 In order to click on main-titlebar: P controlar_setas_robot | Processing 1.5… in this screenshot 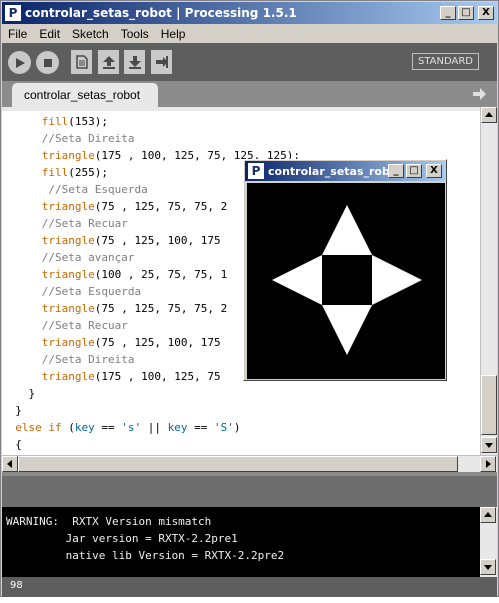, I will do `click(249, 13)`.